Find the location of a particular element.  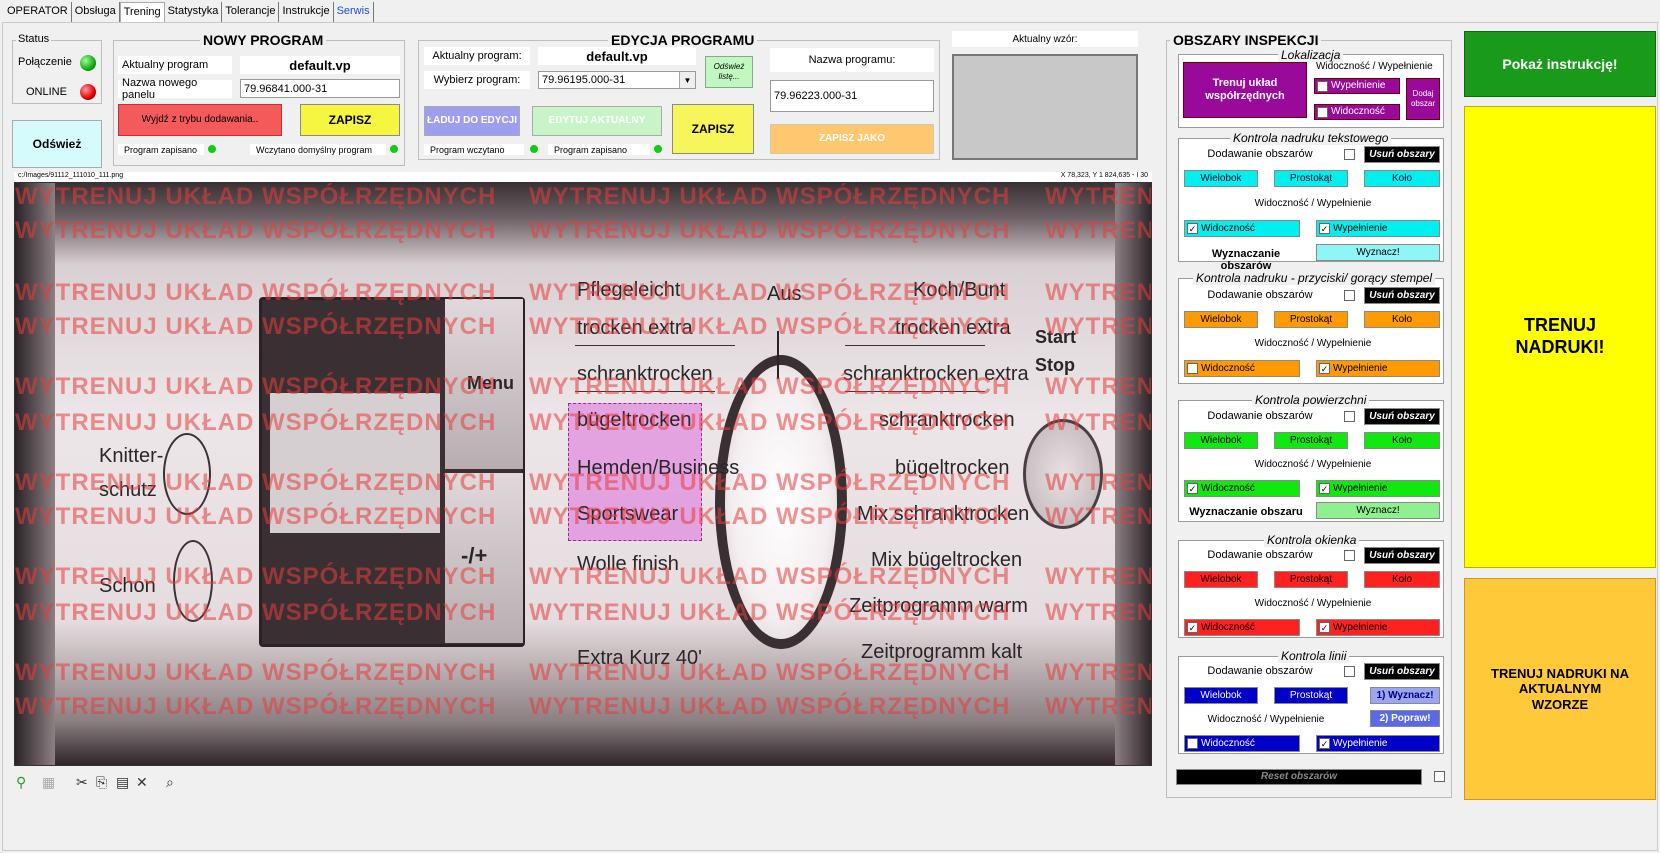

delete-icon: ✕ is located at coordinates (142, 782).